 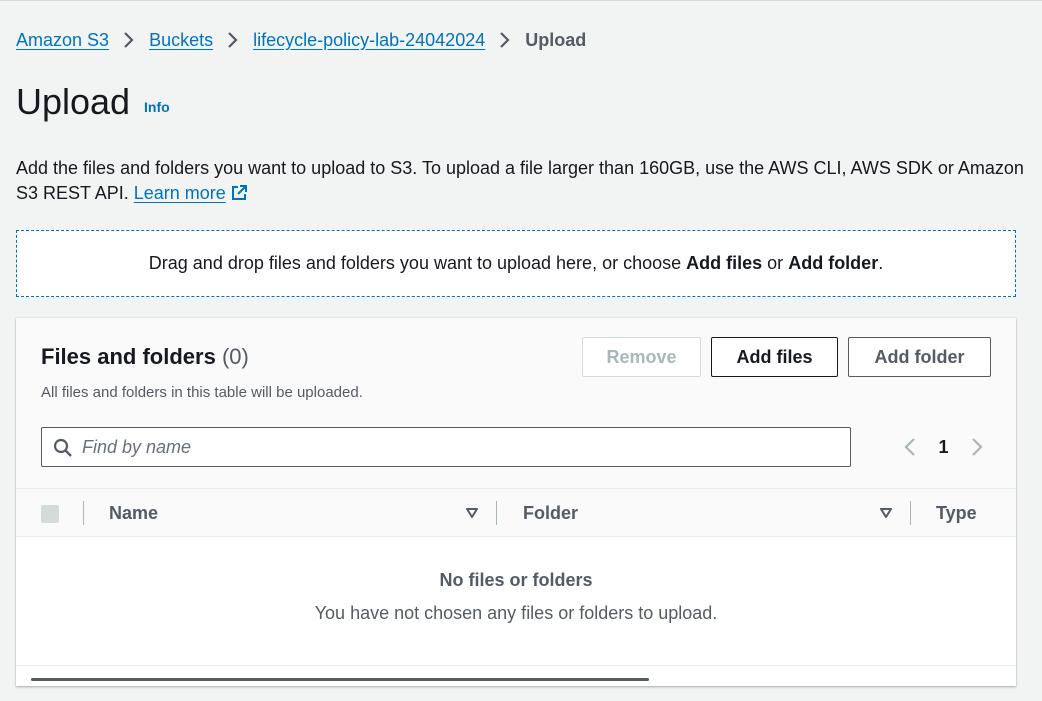 What do you see at coordinates (641, 357) in the screenshot?
I see `remove-button: Remove` at bounding box center [641, 357].